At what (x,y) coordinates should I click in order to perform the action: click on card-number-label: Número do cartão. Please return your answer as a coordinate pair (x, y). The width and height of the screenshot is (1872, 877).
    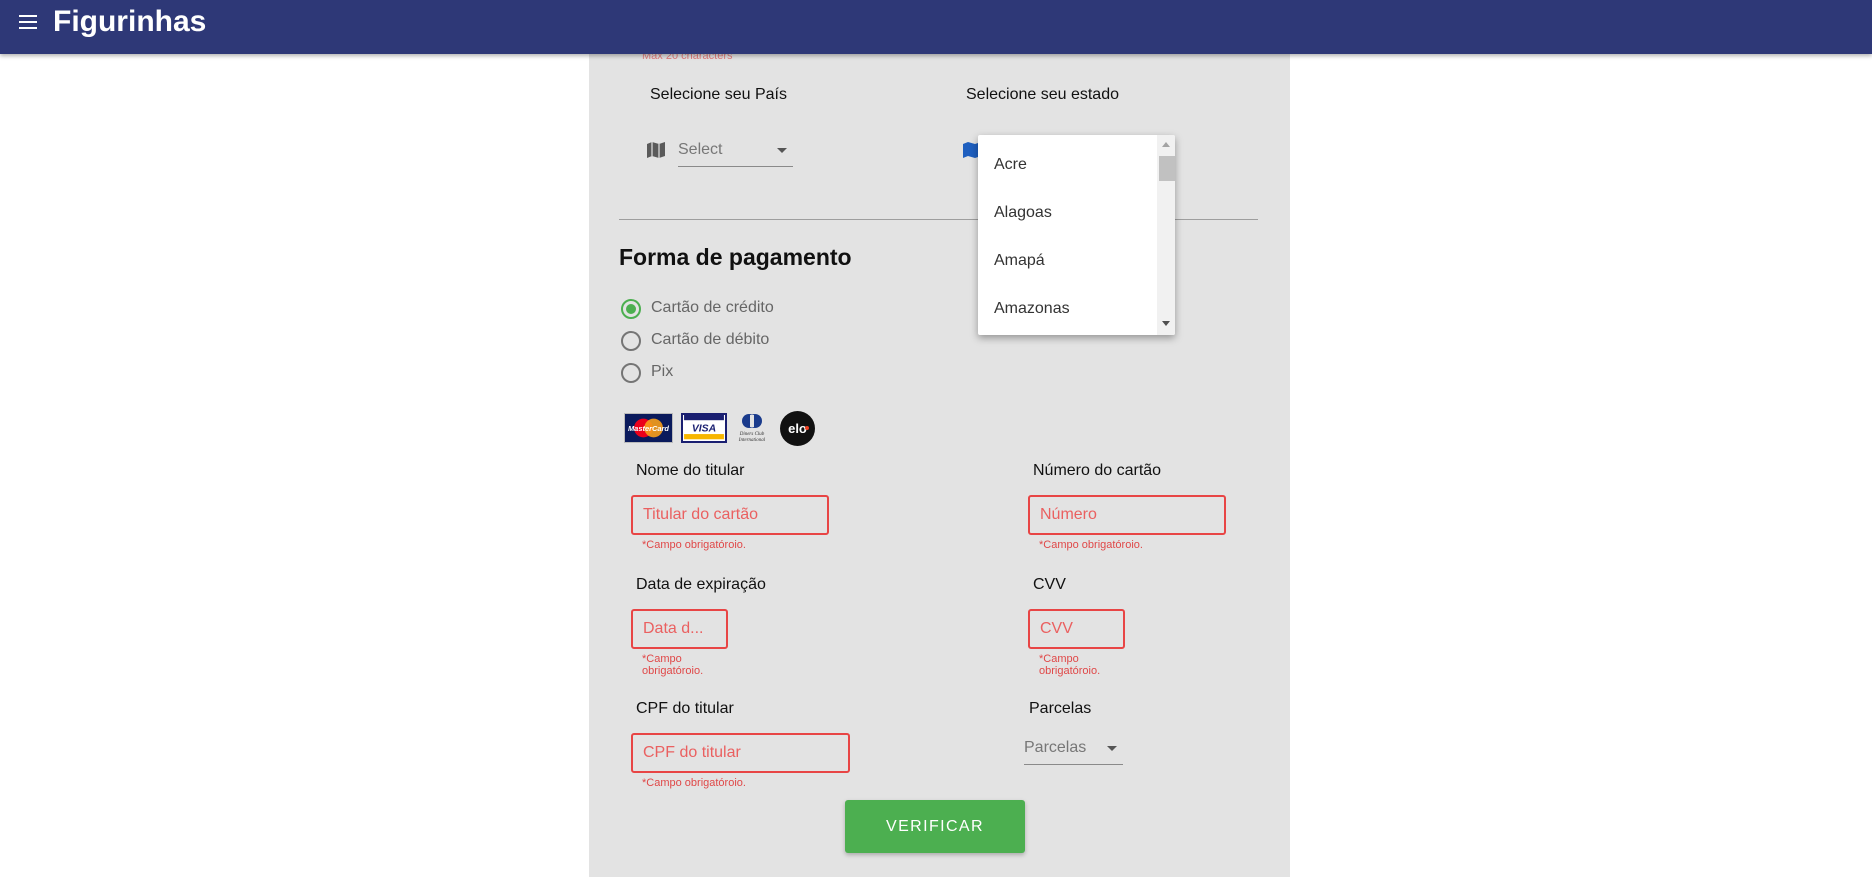
    Looking at the image, I should click on (1097, 470).